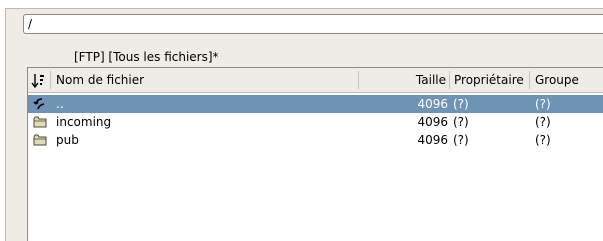 This screenshot has width=603, height=241. I want to click on table-row: .. 4096 (?) (?), so click(315, 104).